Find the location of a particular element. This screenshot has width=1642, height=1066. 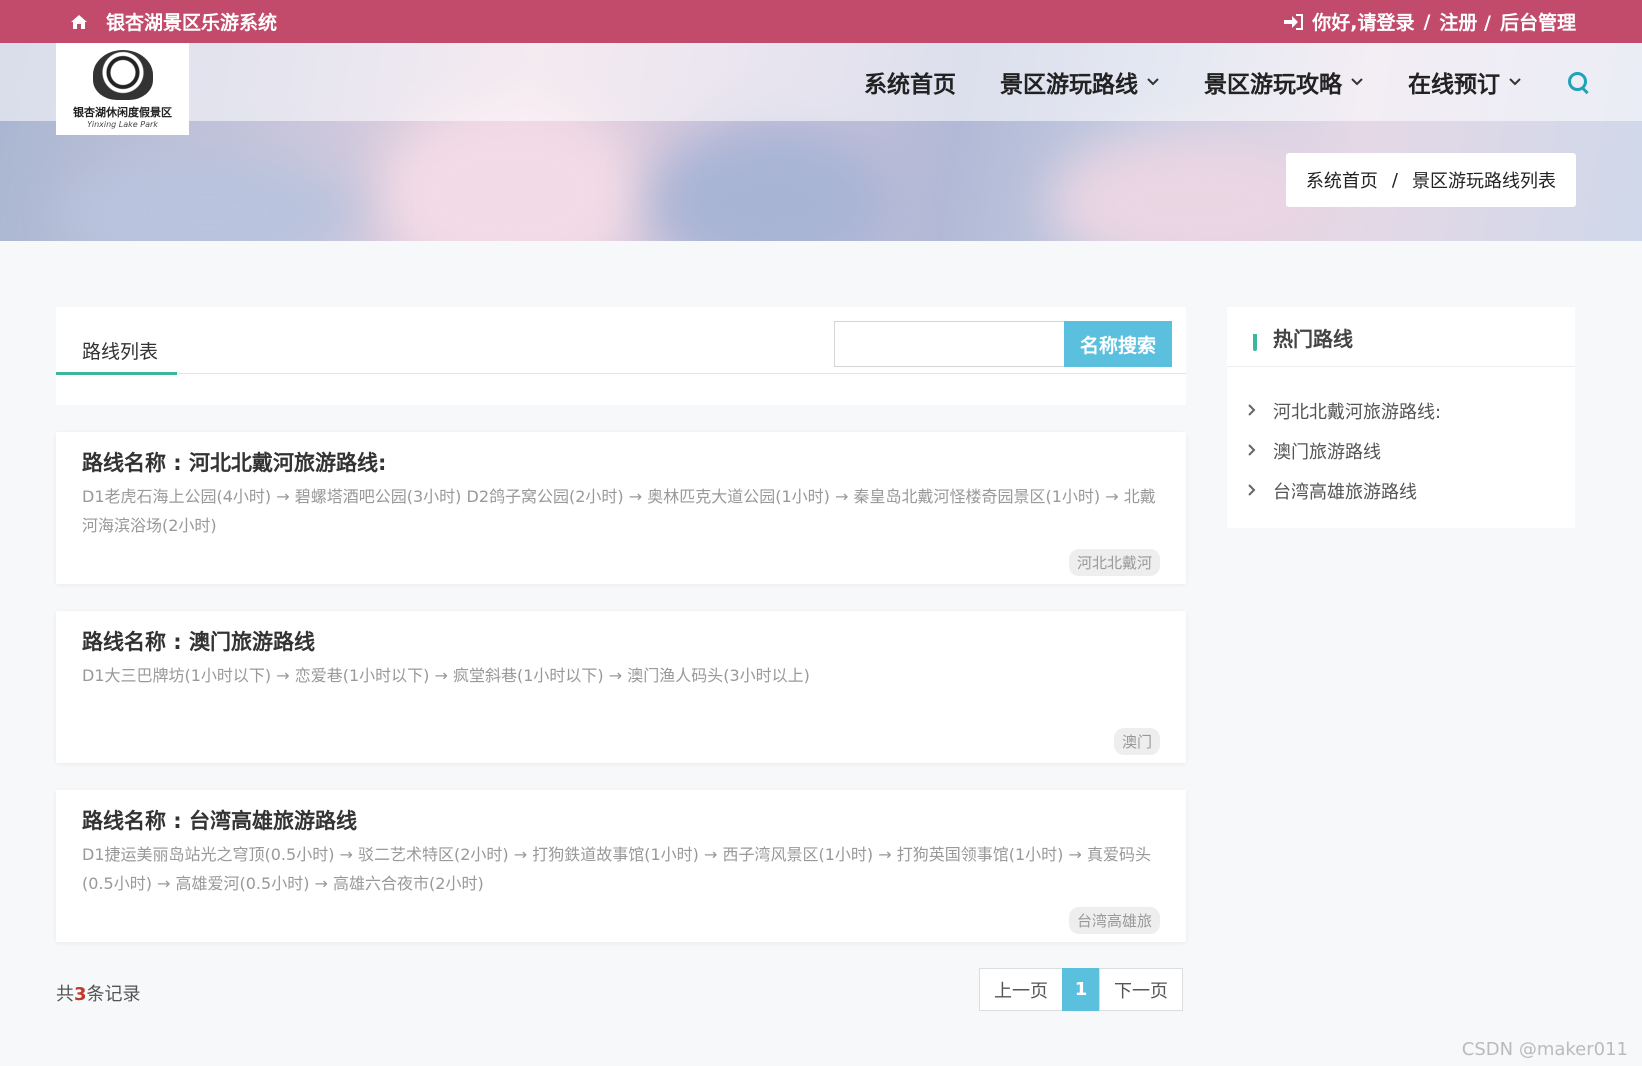

page-1-button: 1 is located at coordinates (1081, 989).